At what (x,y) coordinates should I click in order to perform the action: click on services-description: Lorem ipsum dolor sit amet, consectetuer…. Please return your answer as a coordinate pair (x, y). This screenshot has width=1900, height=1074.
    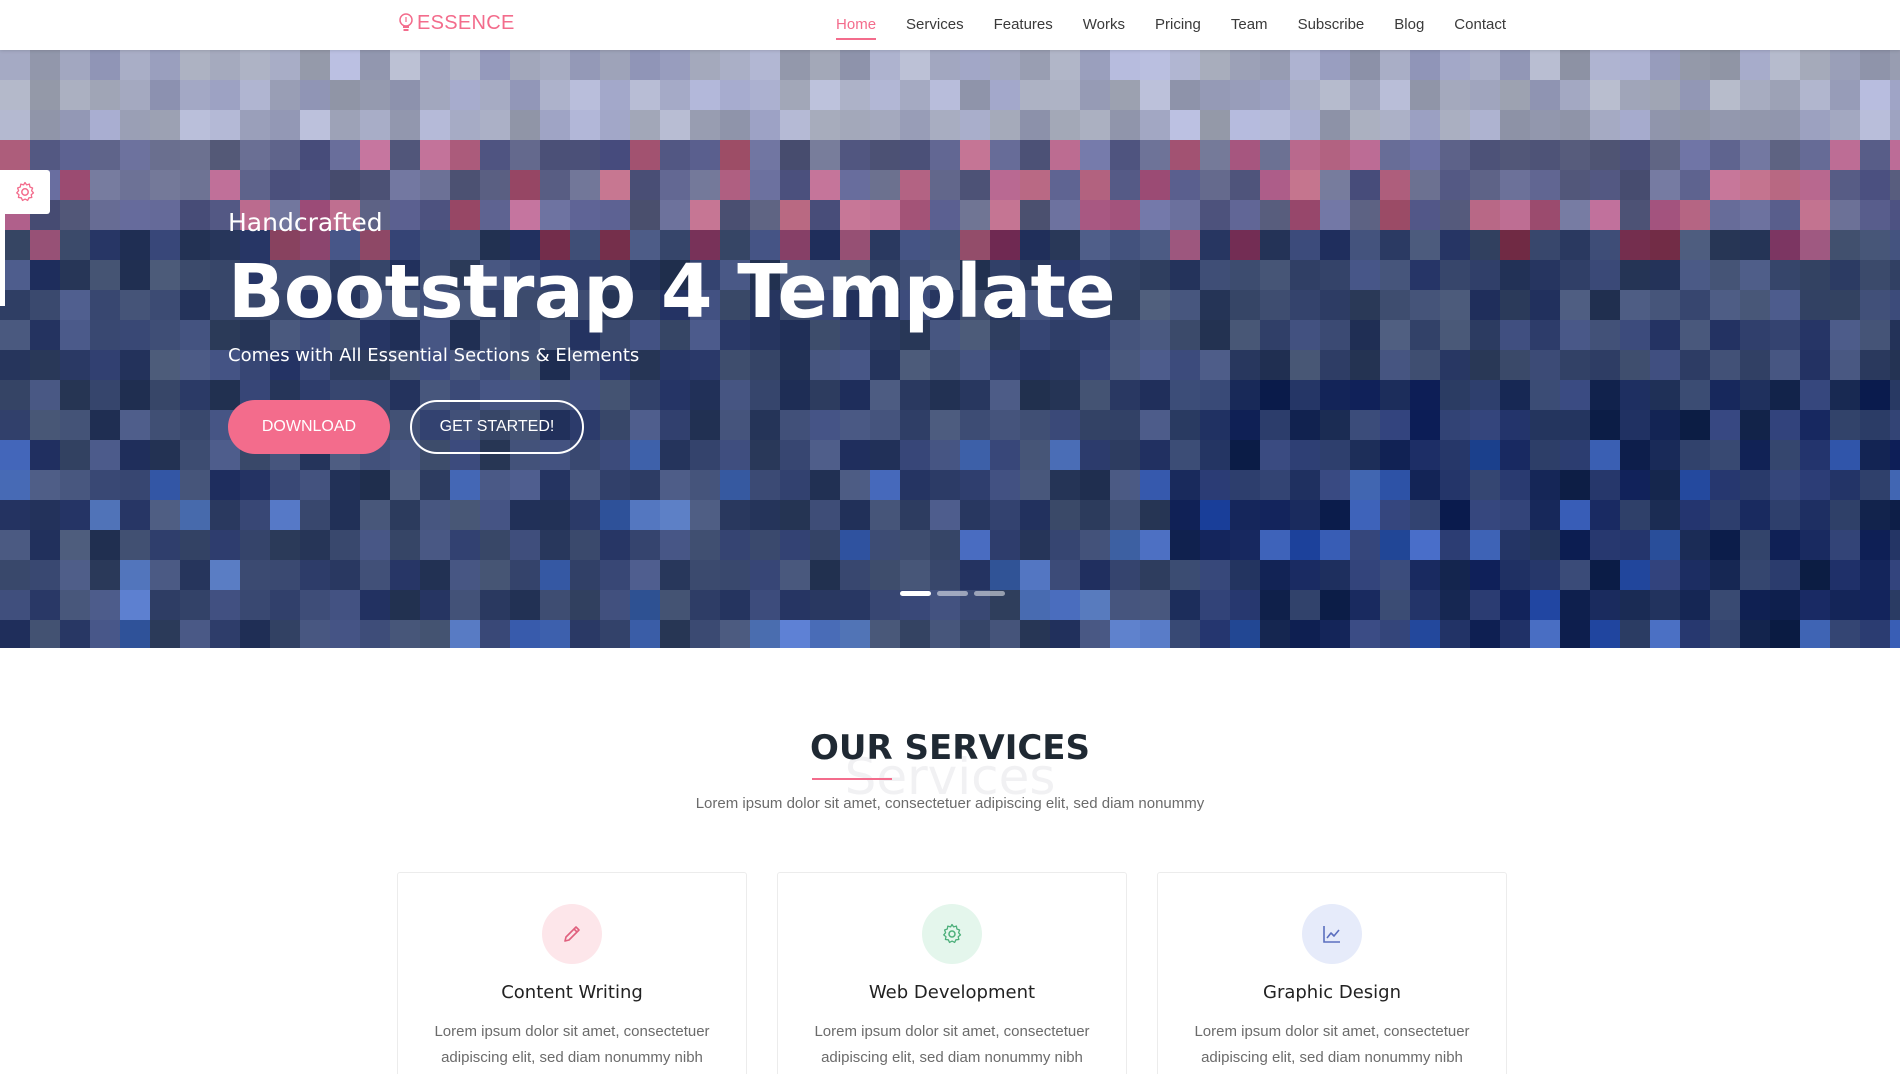
    Looking at the image, I should click on (950, 803).